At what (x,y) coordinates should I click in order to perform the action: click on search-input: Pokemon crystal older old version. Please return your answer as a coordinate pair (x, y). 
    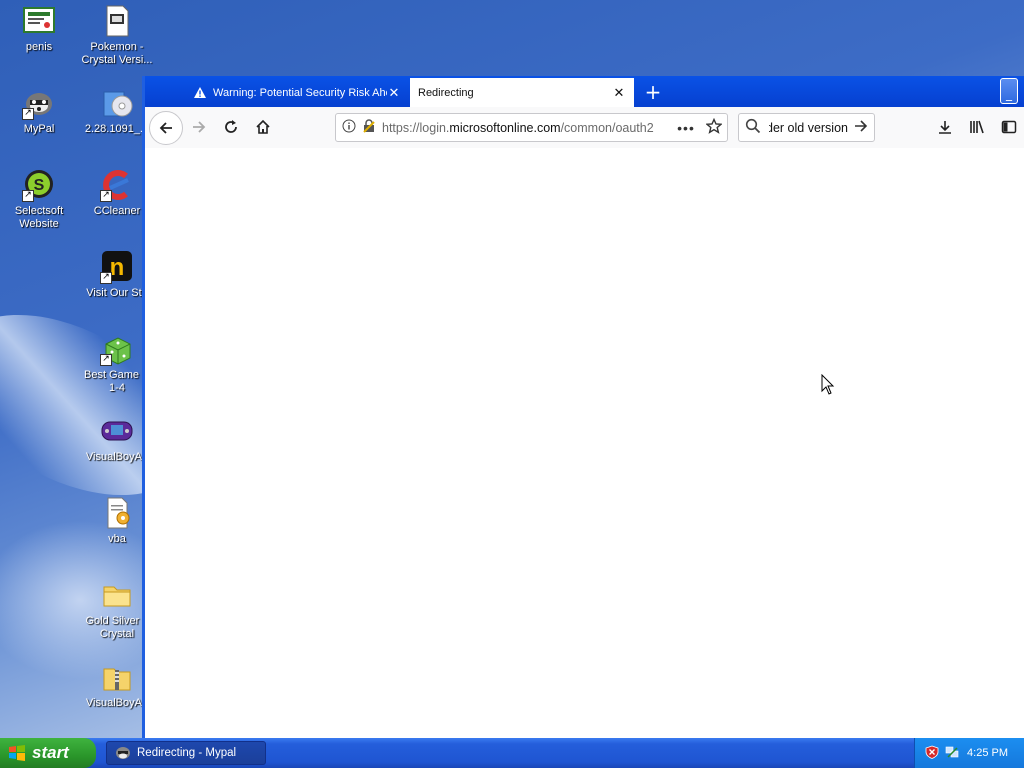
    Looking at the image, I should click on (808, 128).